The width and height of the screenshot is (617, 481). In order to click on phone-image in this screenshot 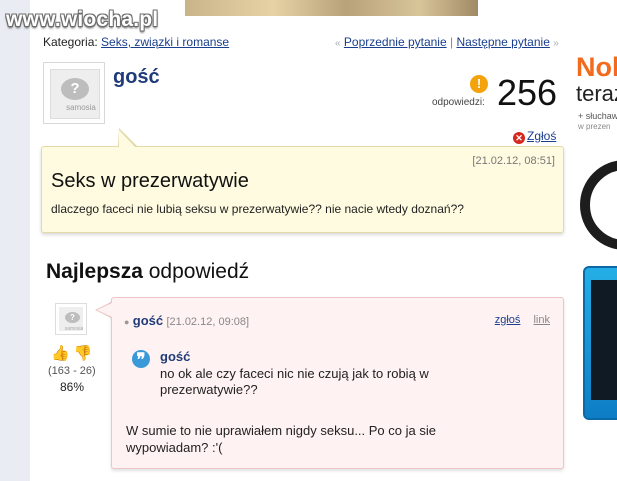, I will do `click(600, 343)`.